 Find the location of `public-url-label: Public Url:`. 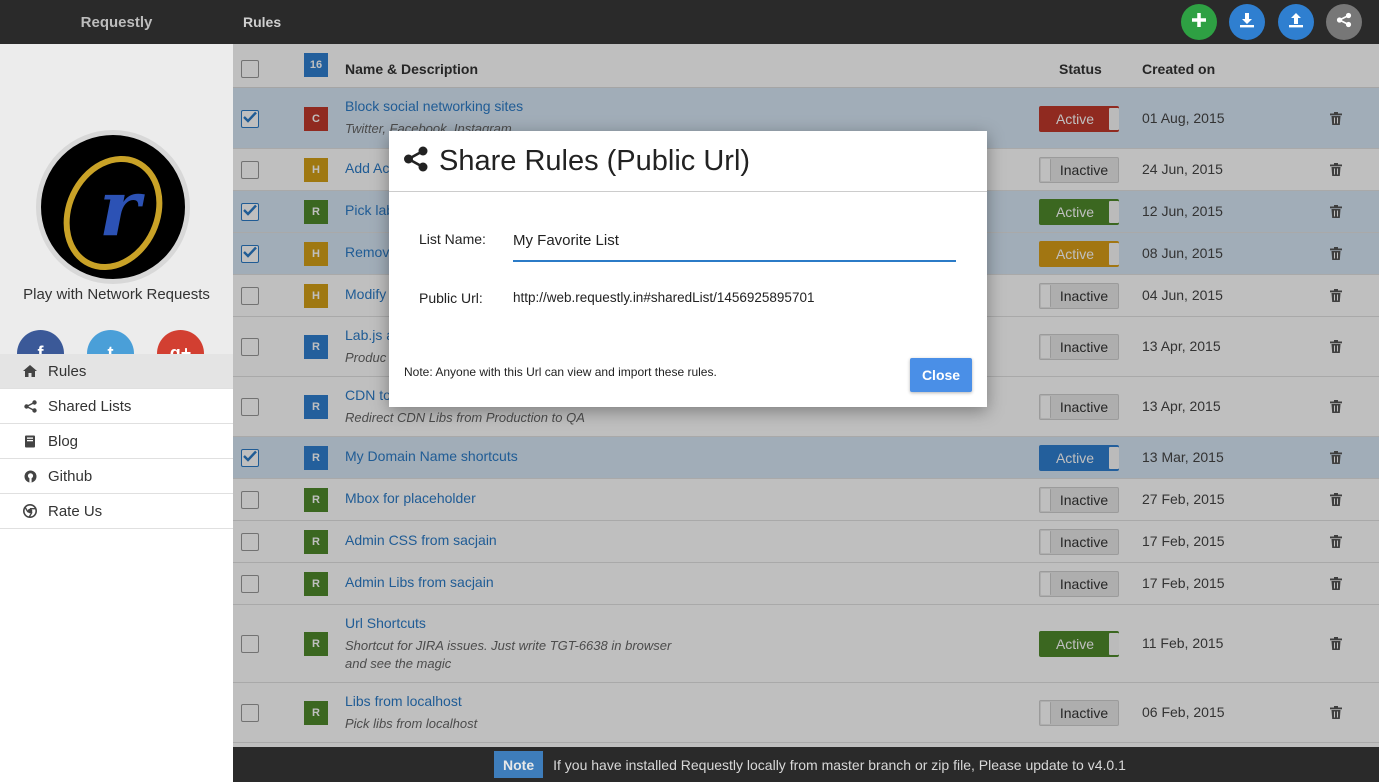

public-url-label: Public Url: is located at coordinates (451, 298).